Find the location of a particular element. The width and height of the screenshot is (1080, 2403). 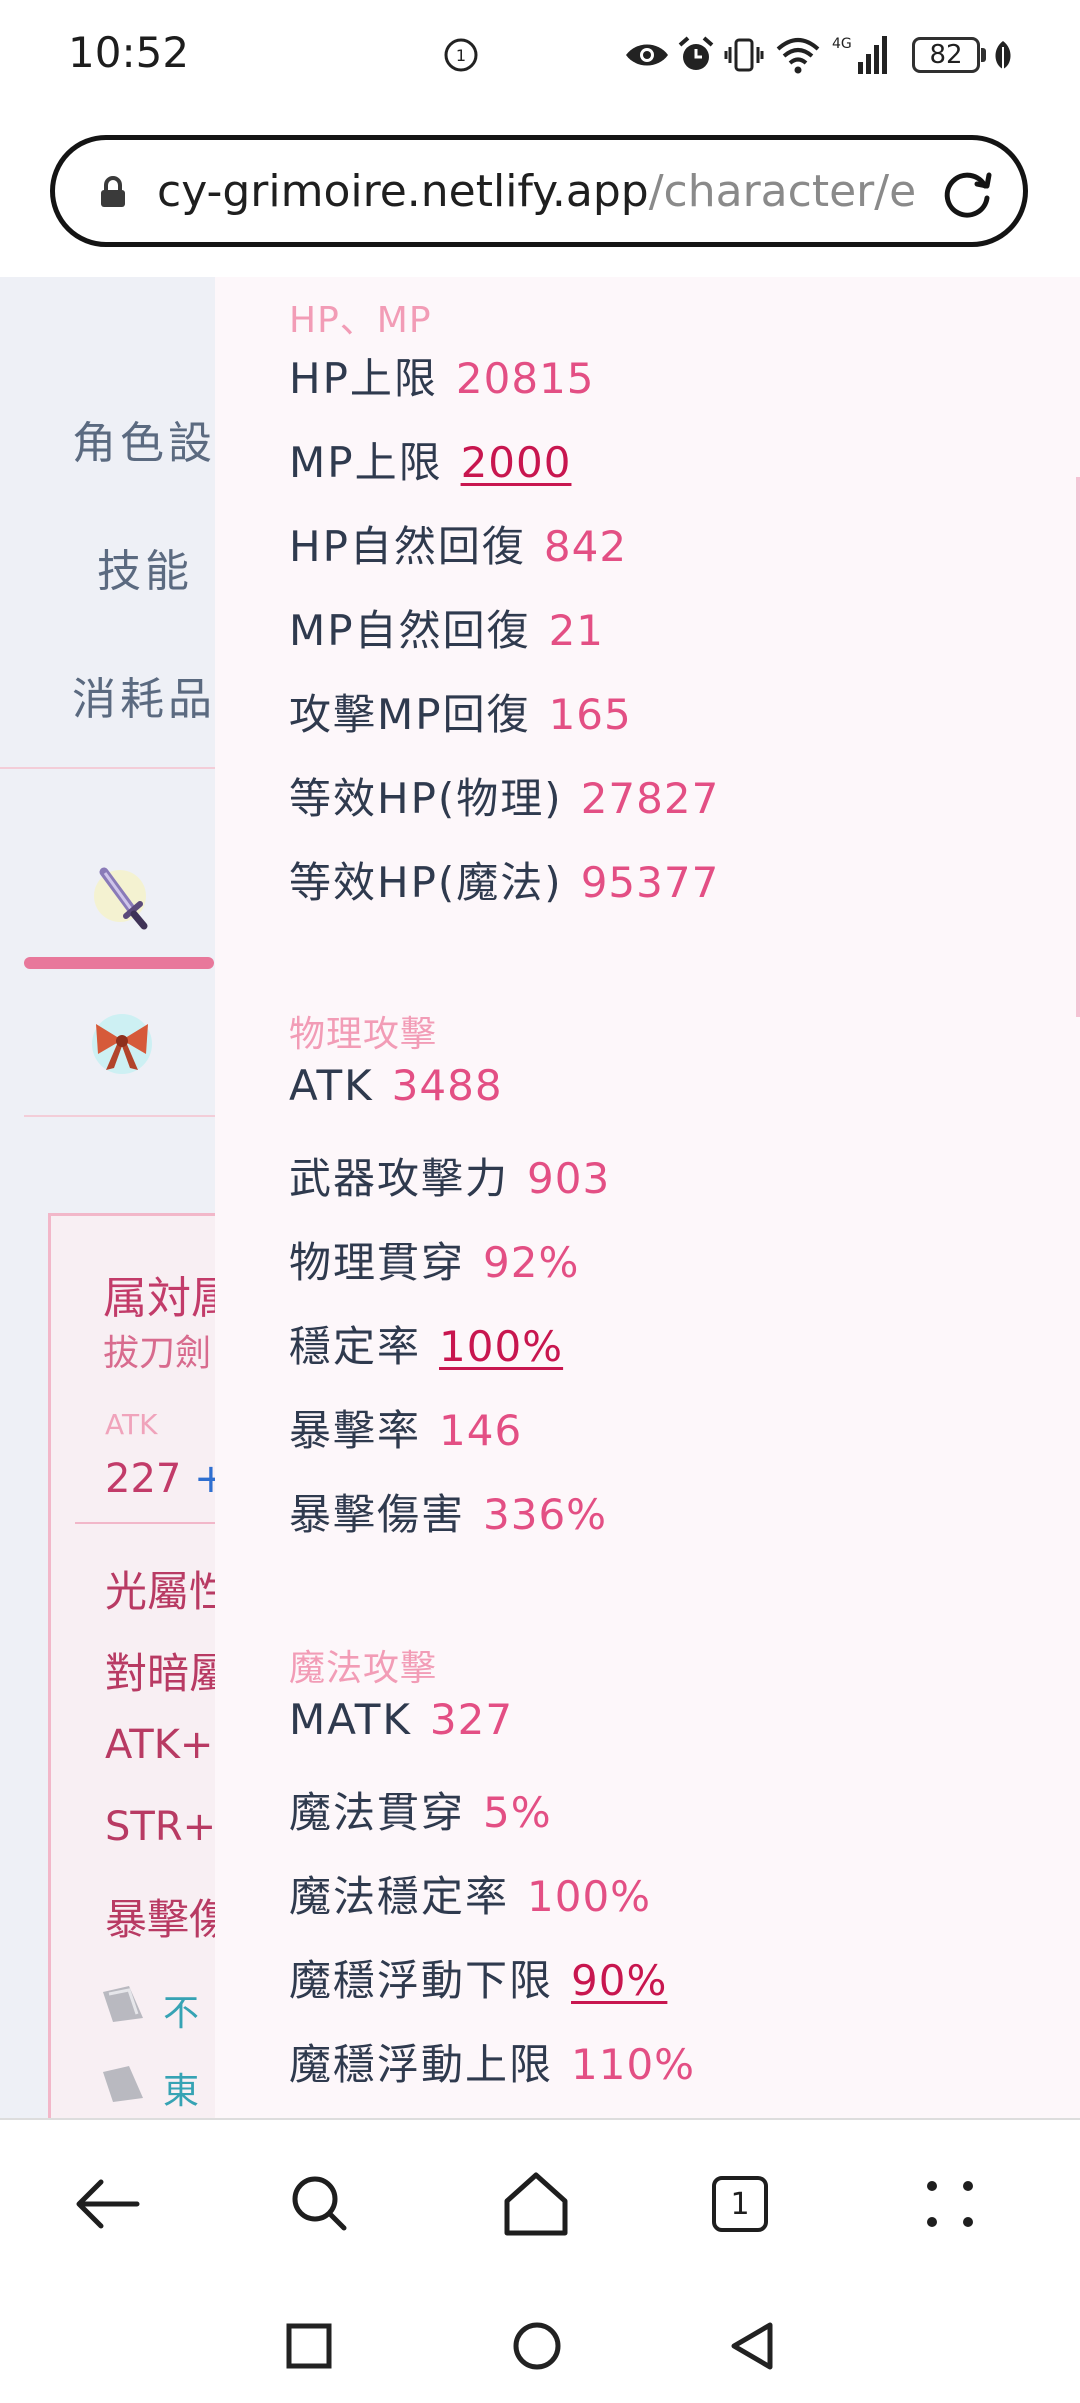

status-time: 10:52 is located at coordinates (129, 52).